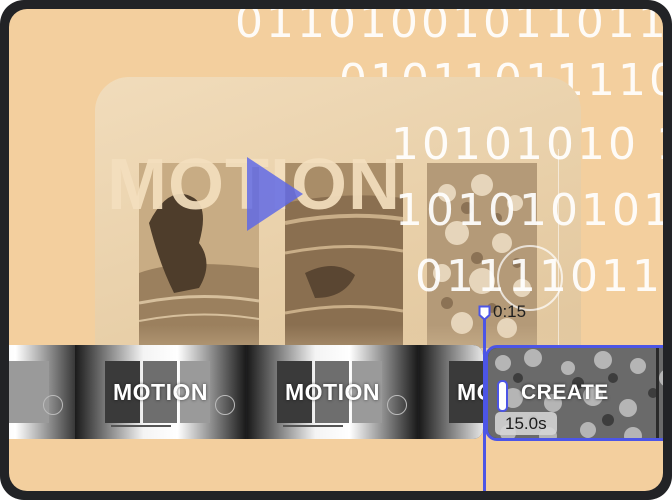 The width and height of the screenshot is (672, 500). Describe the element at coordinates (510, 311) in the screenshot. I see `playhead-time: 0:15` at that location.